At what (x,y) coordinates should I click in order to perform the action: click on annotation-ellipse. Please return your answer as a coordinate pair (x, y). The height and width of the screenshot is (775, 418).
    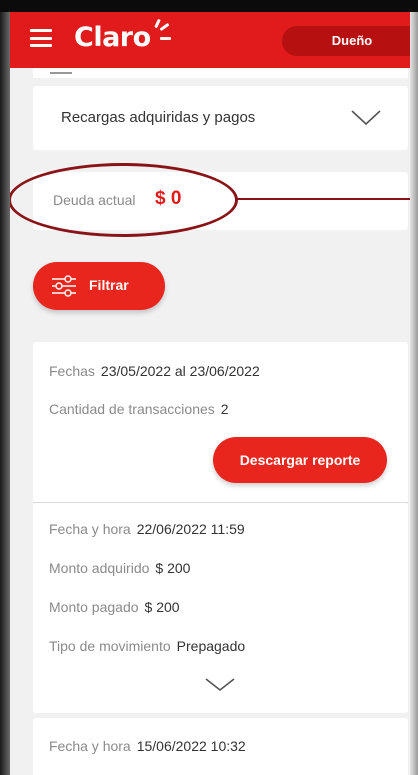
    Looking at the image, I should click on (123, 200).